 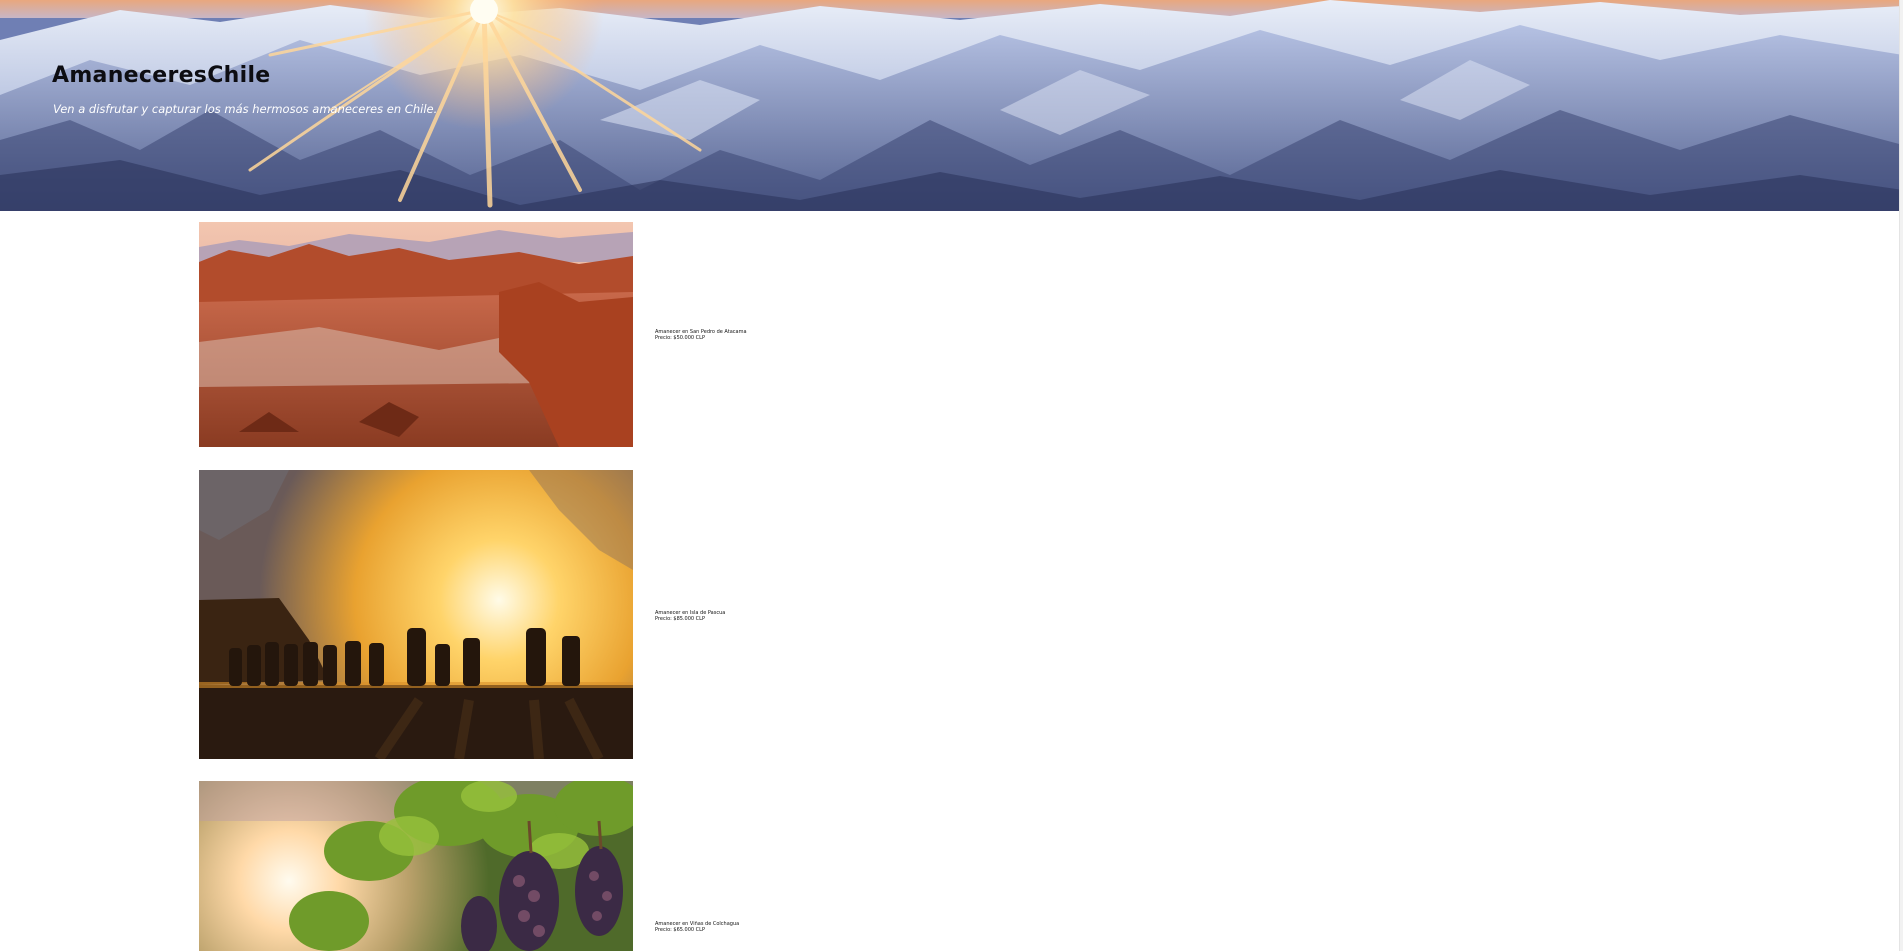 What do you see at coordinates (161, 75) in the screenshot?
I see `site-title: AmaneceresChile` at bounding box center [161, 75].